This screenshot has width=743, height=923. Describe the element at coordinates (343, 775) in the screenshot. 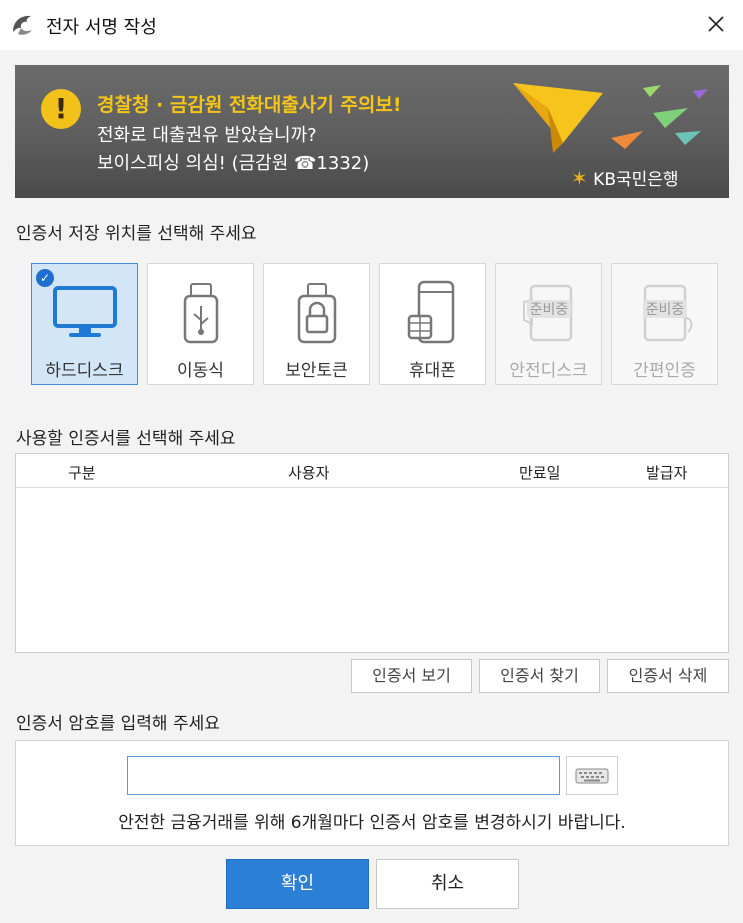

I see `password-input` at that location.